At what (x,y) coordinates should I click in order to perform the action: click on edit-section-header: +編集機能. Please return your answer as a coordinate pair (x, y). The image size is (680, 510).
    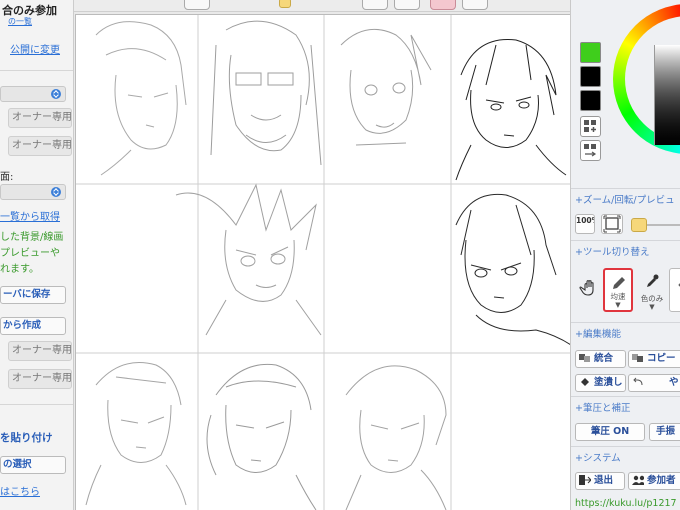
    Looking at the image, I should click on (598, 333).